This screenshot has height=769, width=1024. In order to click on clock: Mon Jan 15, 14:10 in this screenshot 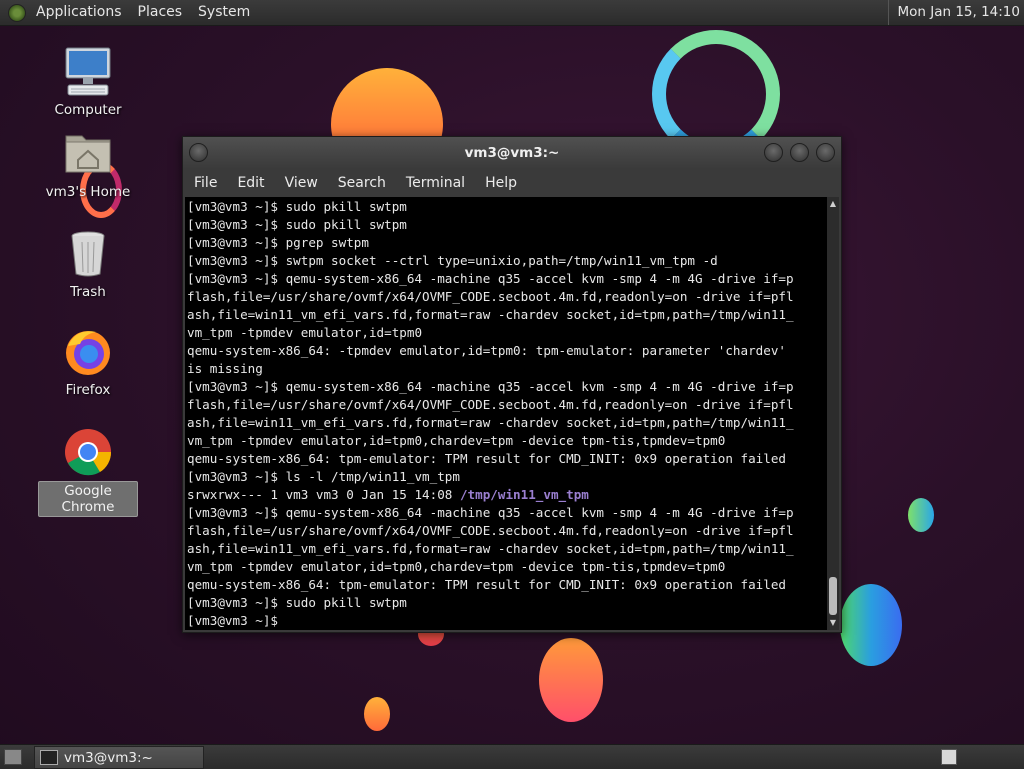, I will do `click(954, 12)`.